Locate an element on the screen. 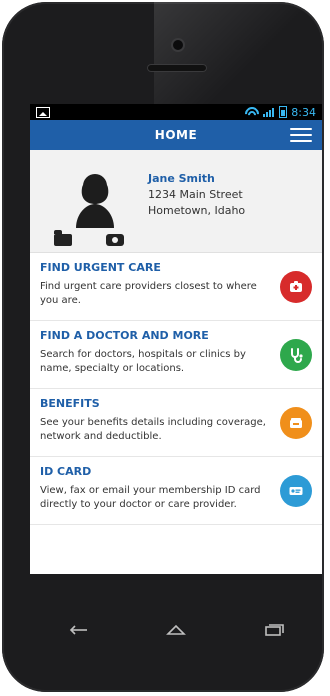  id-card-glyph is located at coordinates (296, 491).